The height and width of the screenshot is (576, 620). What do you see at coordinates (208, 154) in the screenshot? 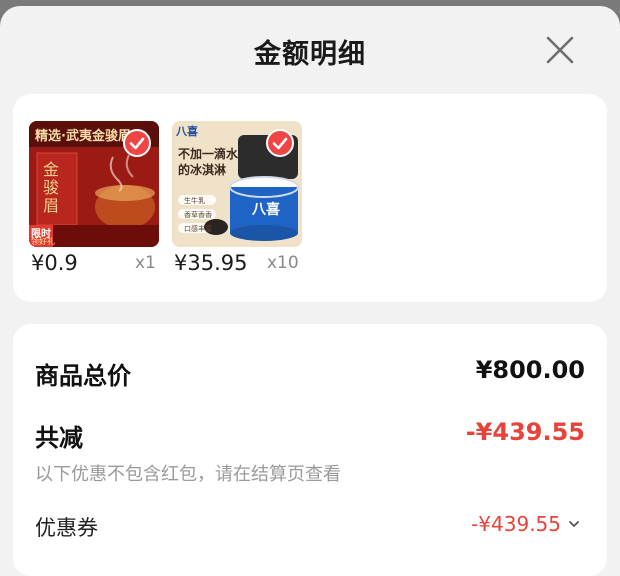
I see `thumb-headline-line1: 不加一滴水` at bounding box center [208, 154].